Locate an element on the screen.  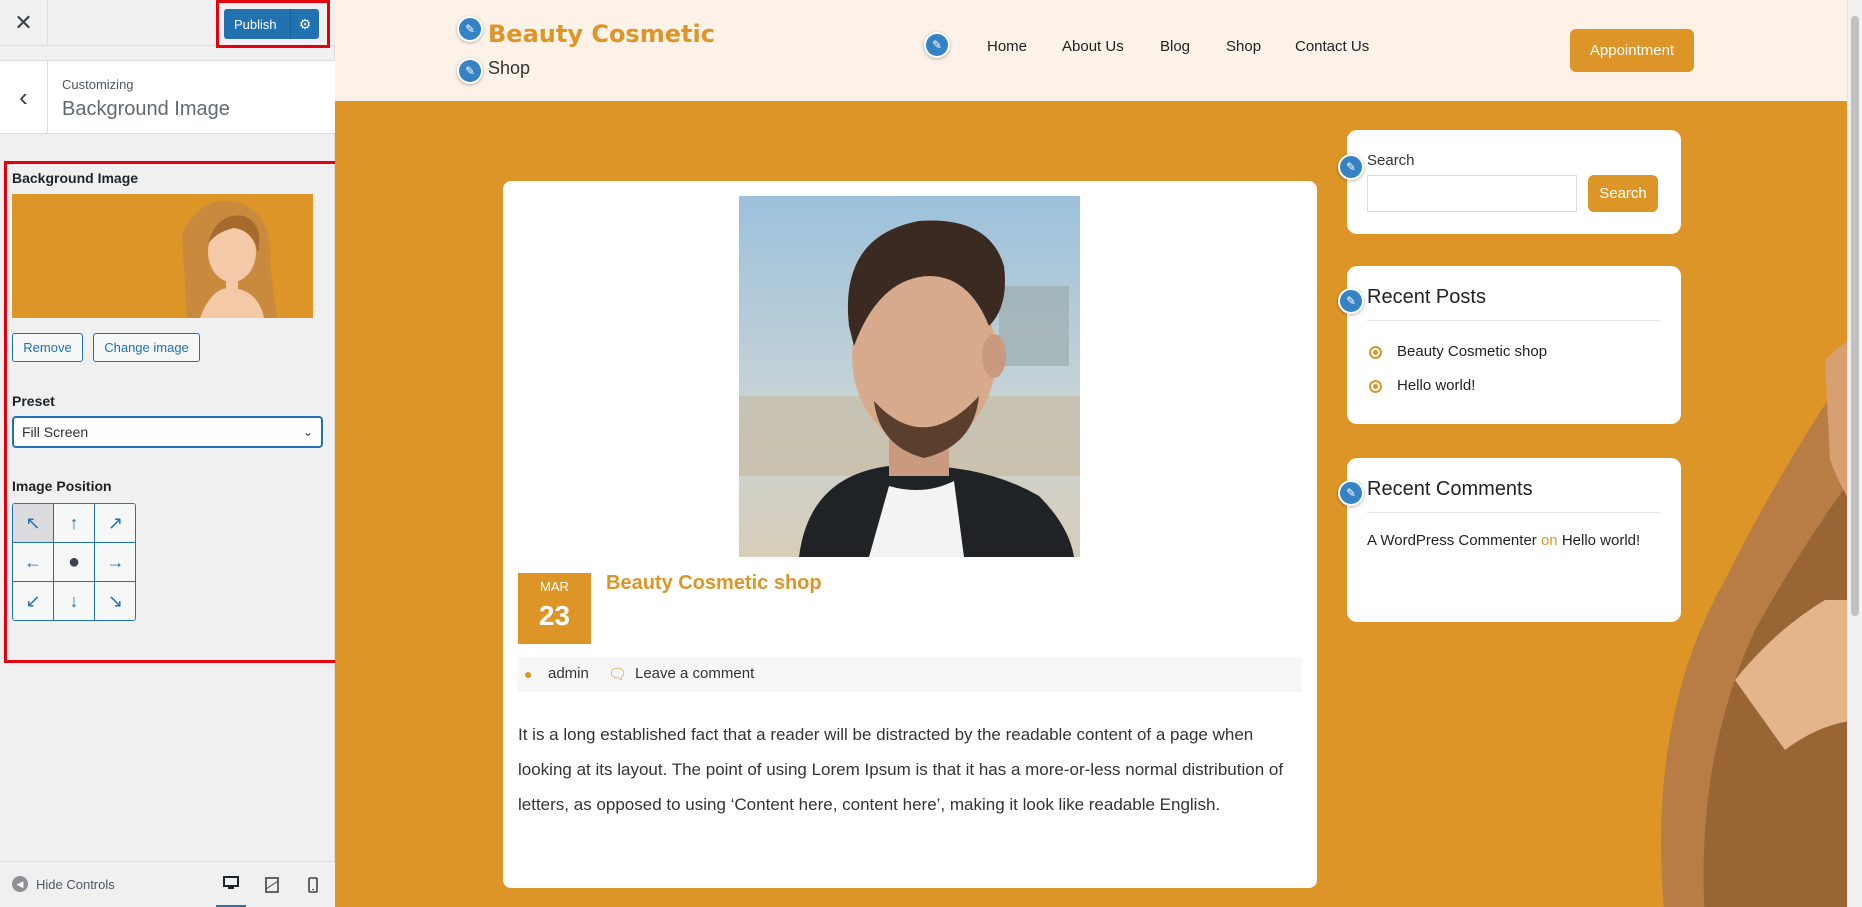
hide-controls-button: ◀ Hide Controls is located at coordinates (63, 884).